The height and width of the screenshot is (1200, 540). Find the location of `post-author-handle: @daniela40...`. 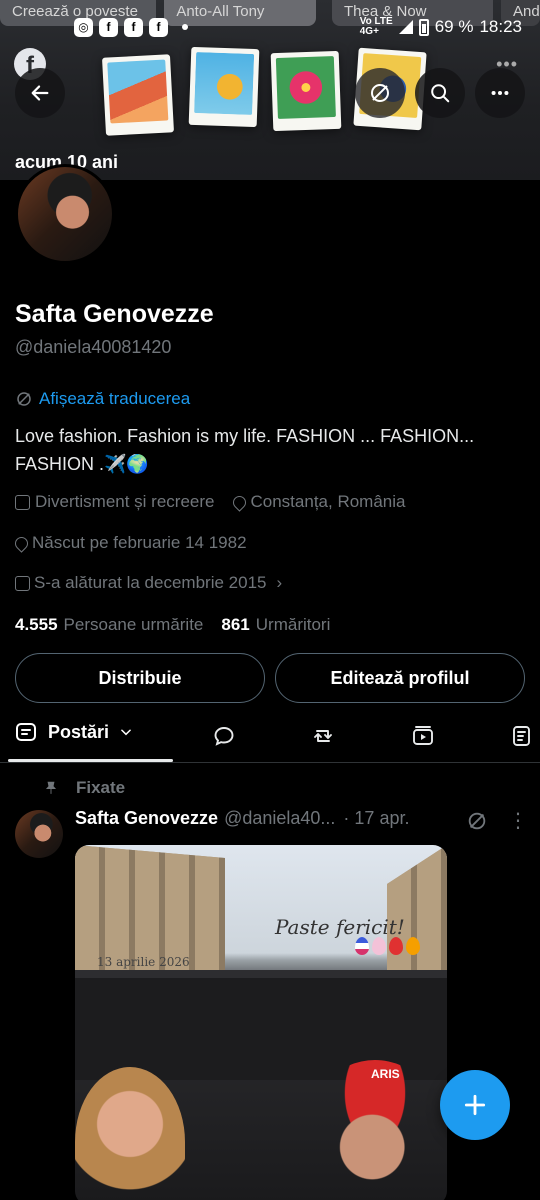

post-author-handle: @daniela40... is located at coordinates (279, 818).